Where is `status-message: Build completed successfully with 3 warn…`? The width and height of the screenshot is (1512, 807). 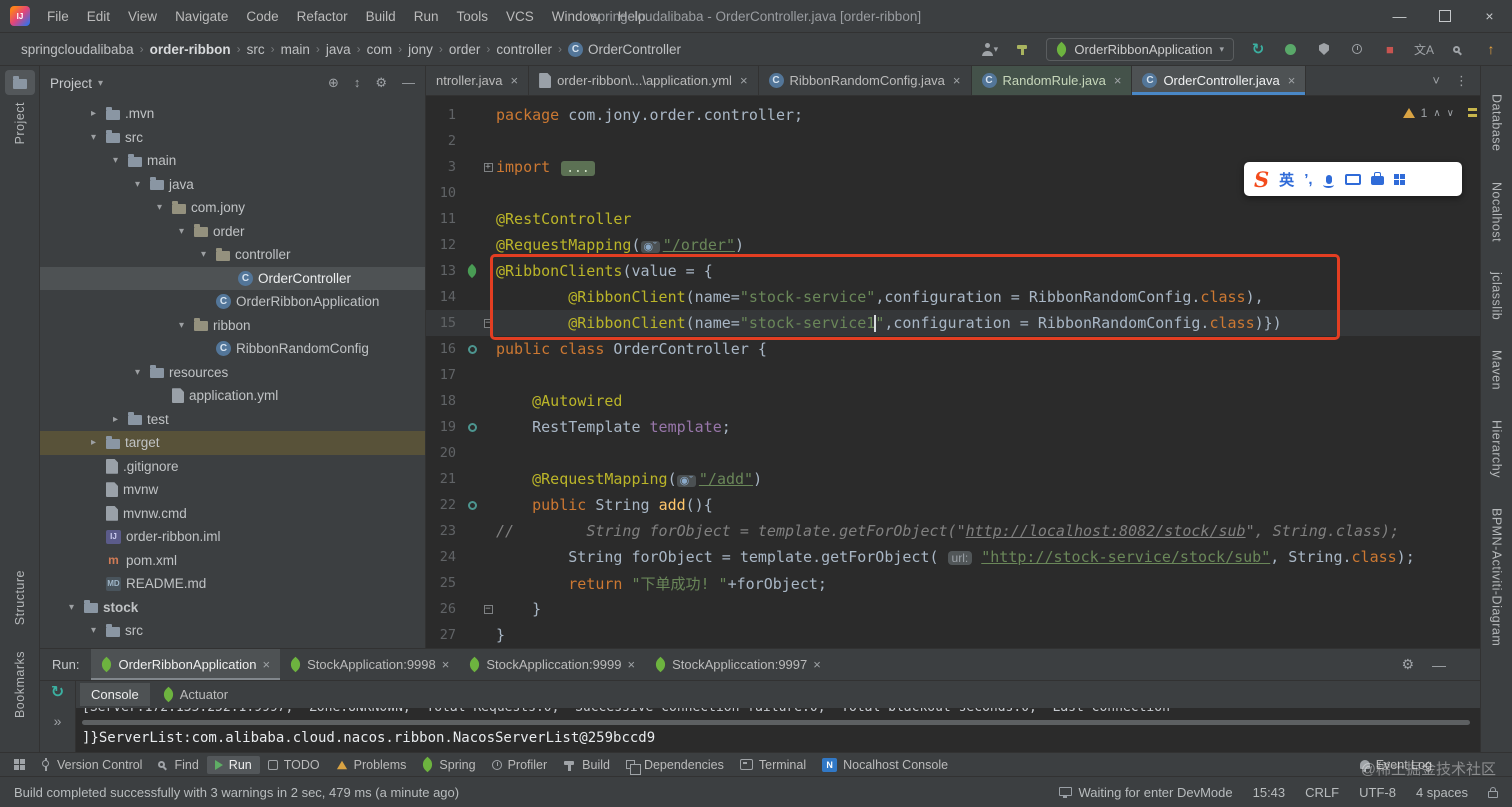
status-message: Build completed successfully with 3 warn… is located at coordinates (526, 792).